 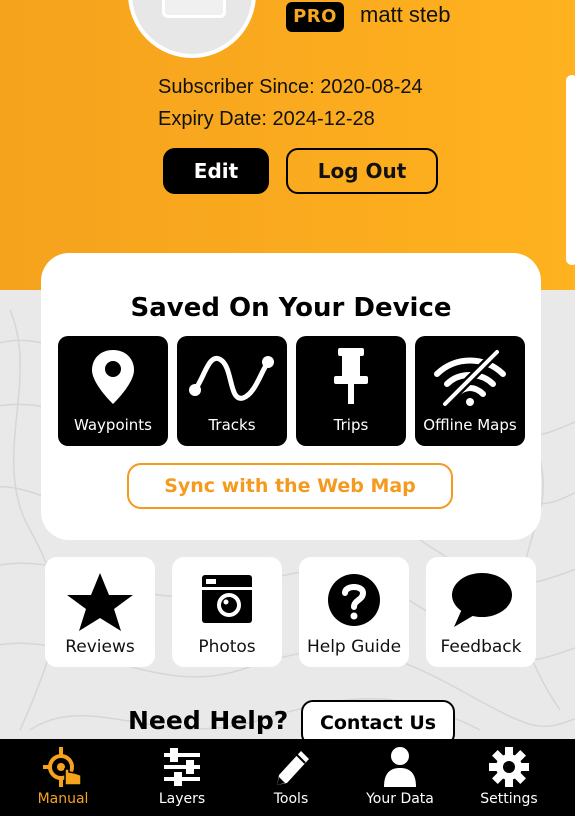 What do you see at coordinates (291, 799) in the screenshot?
I see `nav-label: Tools` at bounding box center [291, 799].